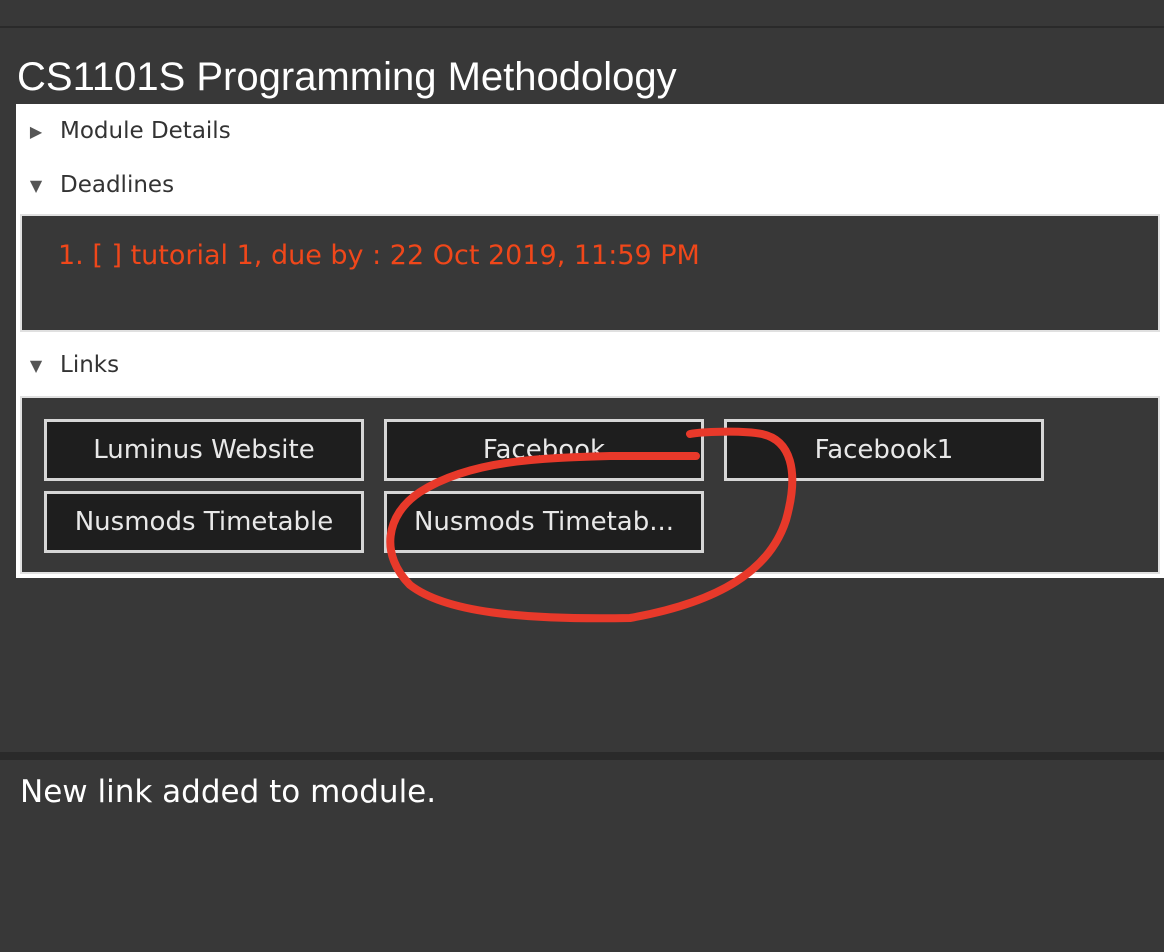  I want to click on link-button-facebook1: Facebook1, so click(884, 450).